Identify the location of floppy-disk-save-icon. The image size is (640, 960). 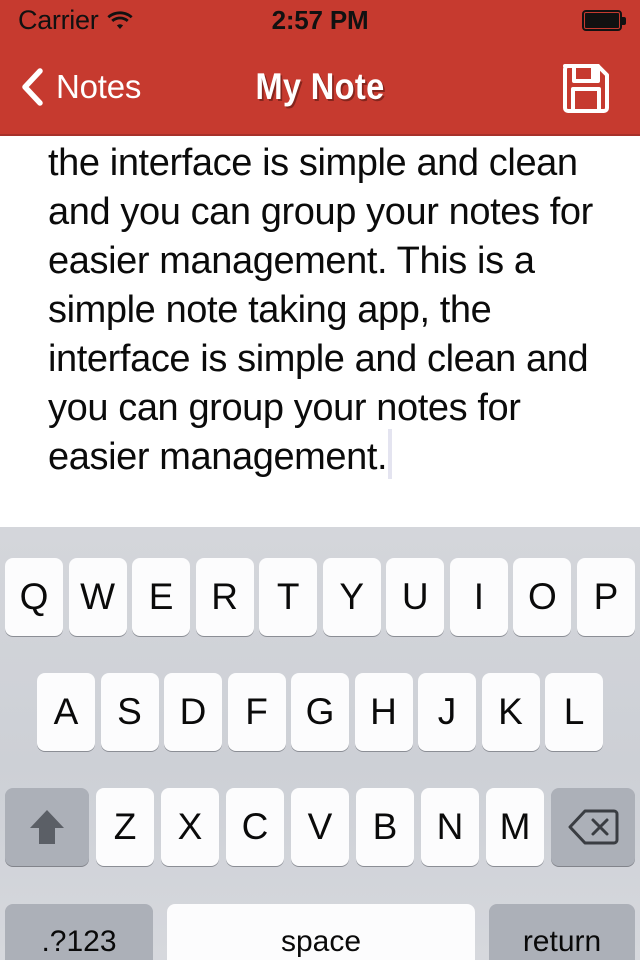
(586, 87).